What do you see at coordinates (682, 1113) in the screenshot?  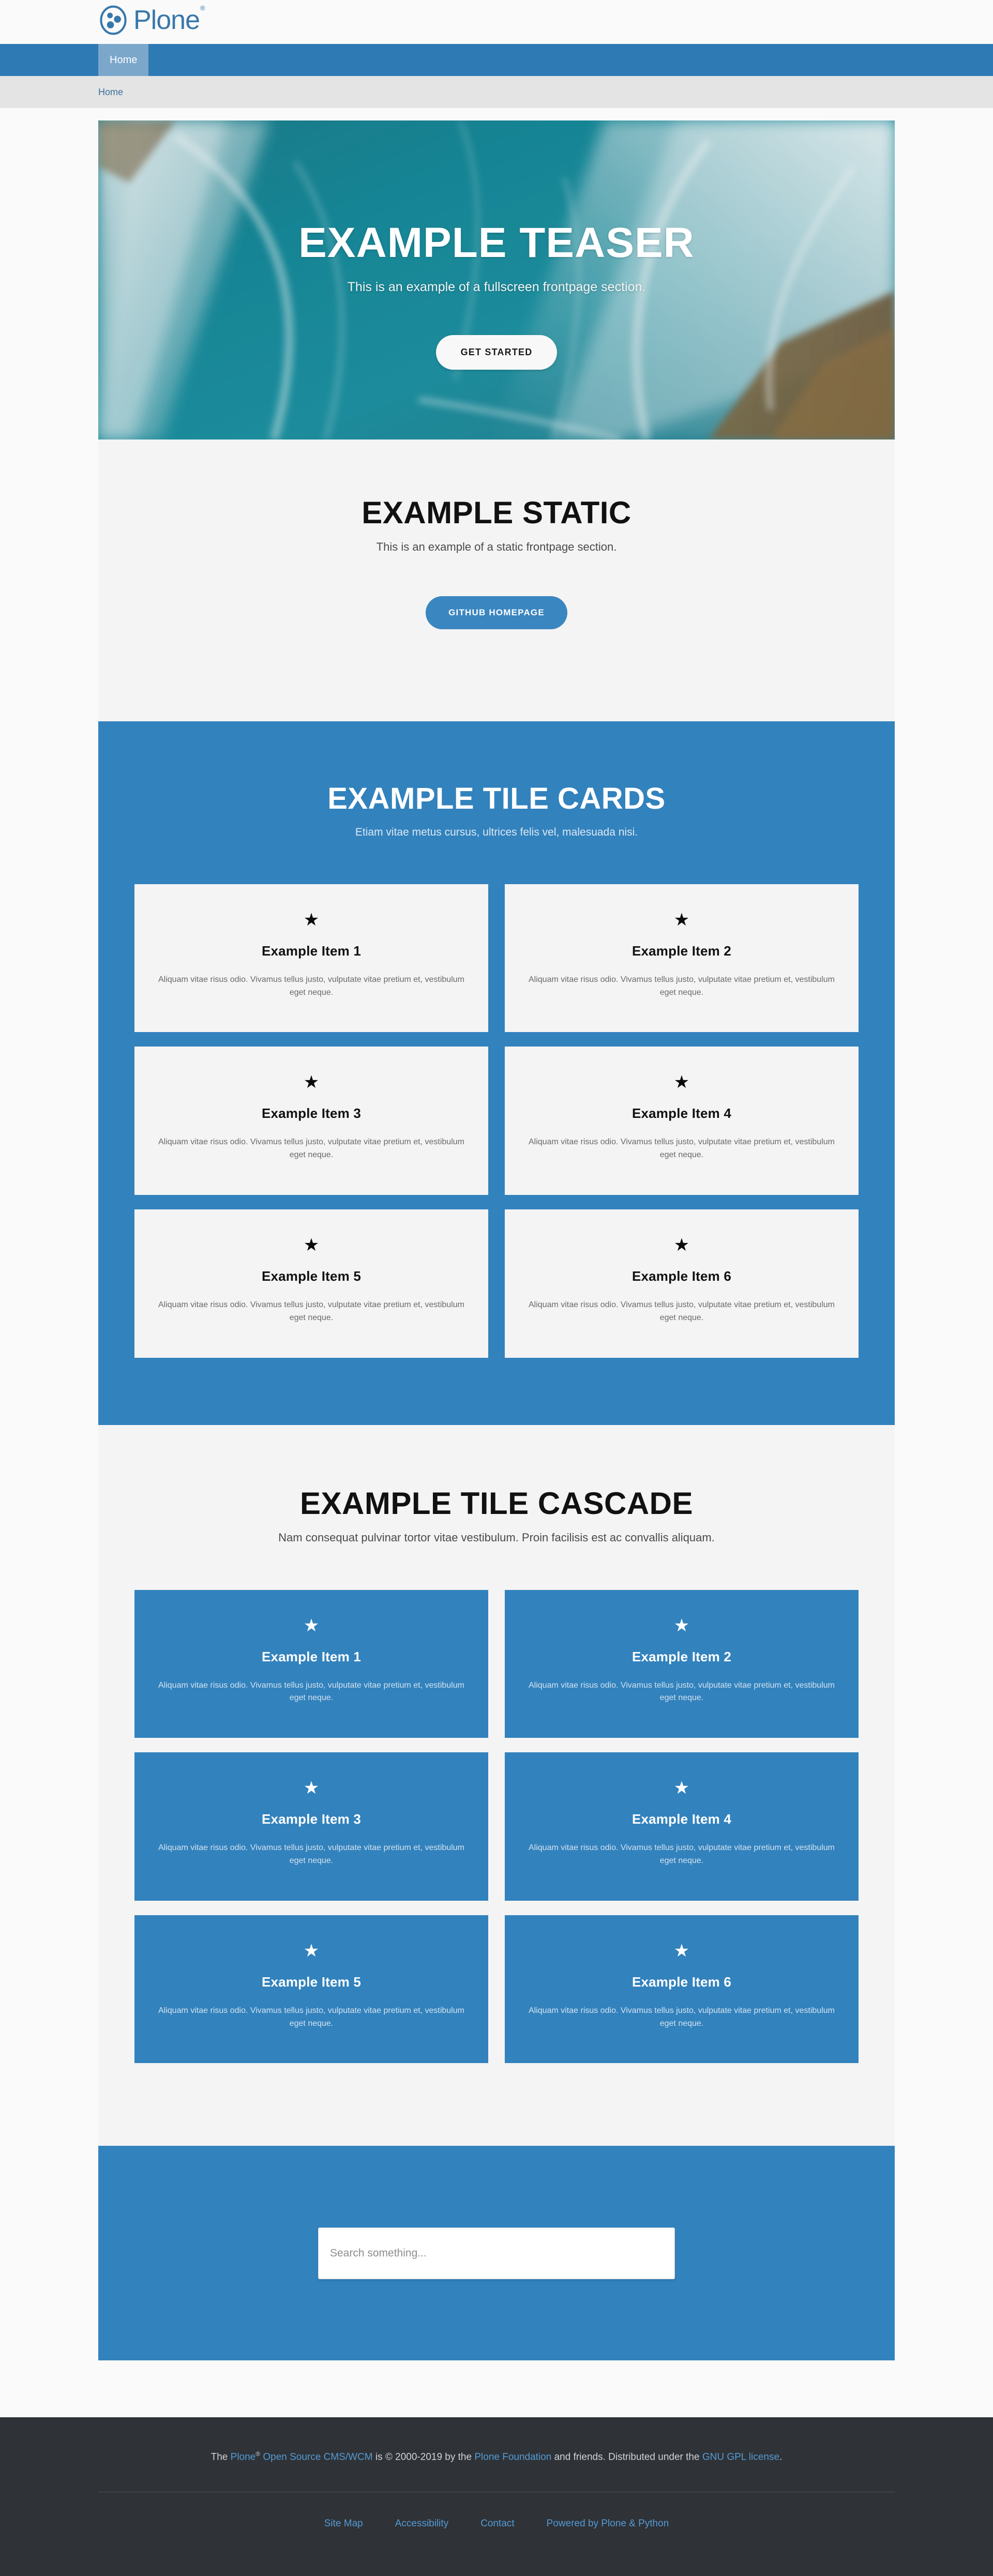 I see `tile-card-title: Example Item 4` at bounding box center [682, 1113].